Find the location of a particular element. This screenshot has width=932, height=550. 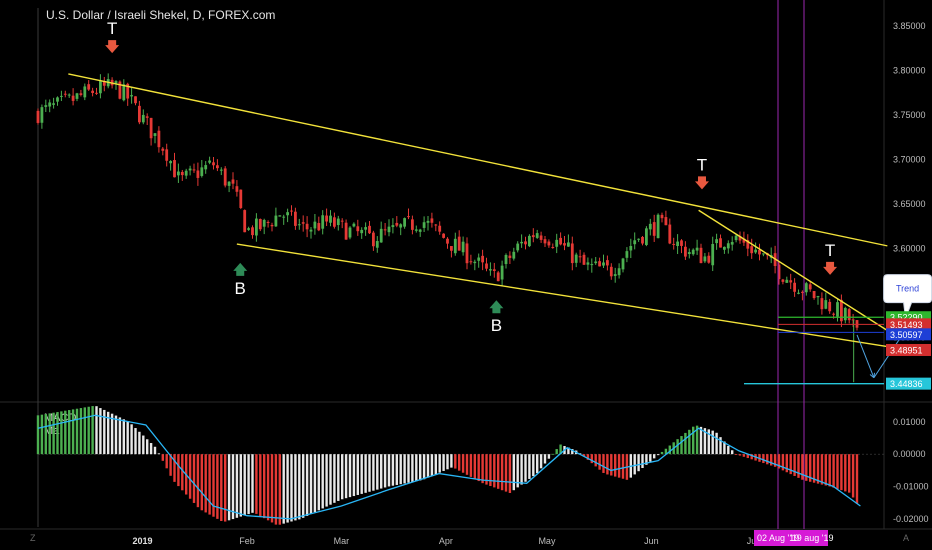

projection-arrow is located at coordinates (865, 356).